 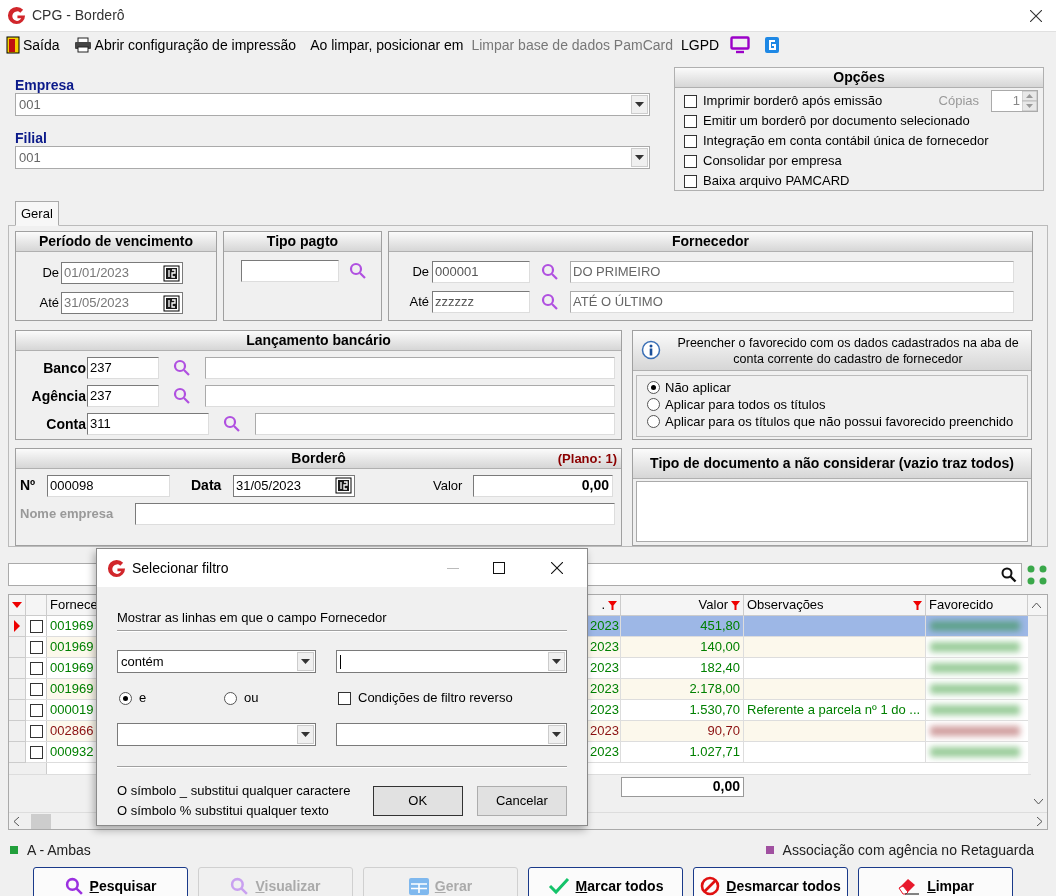 I want to click on group-header: Tipo pagto, so click(x=302, y=242).